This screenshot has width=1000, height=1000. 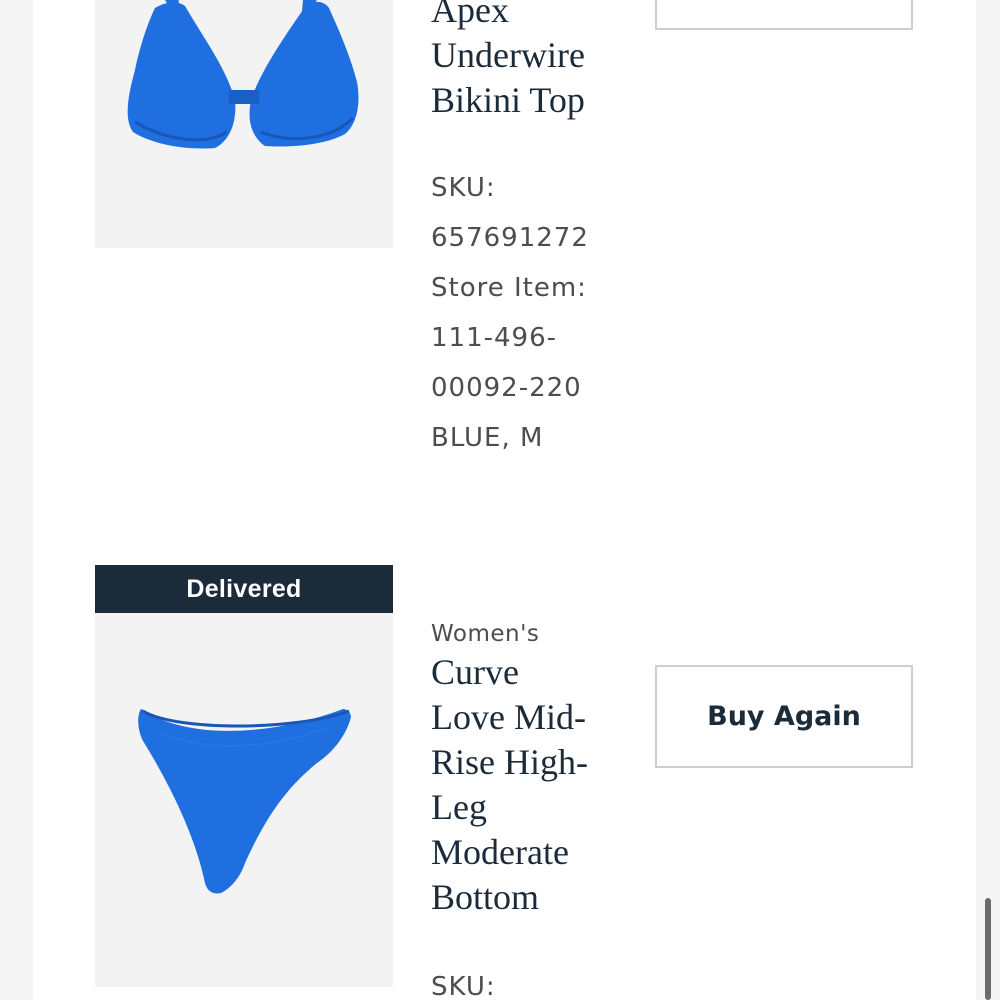 I want to click on scrollbar, so click(x=988, y=949).